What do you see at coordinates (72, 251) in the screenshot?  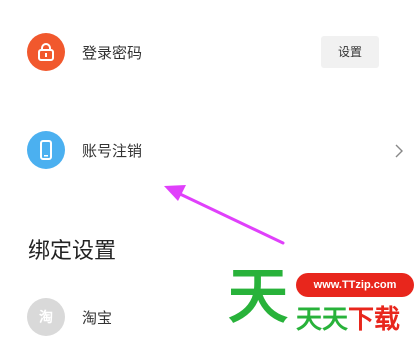 I see `binding-section-title: 绑定设置` at bounding box center [72, 251].